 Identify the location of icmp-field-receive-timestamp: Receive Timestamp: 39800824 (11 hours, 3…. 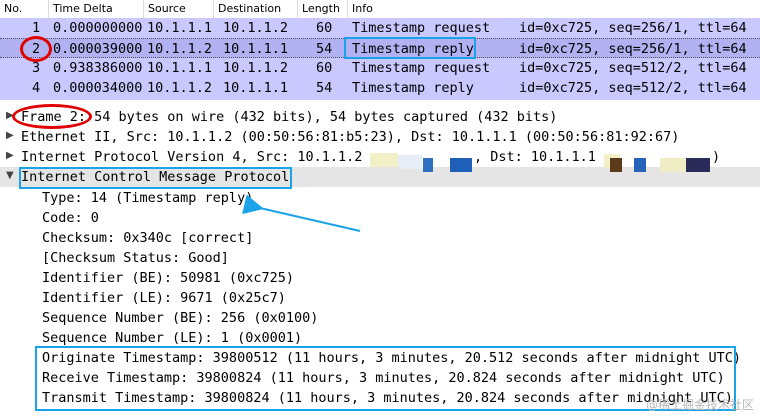
(380, 378).